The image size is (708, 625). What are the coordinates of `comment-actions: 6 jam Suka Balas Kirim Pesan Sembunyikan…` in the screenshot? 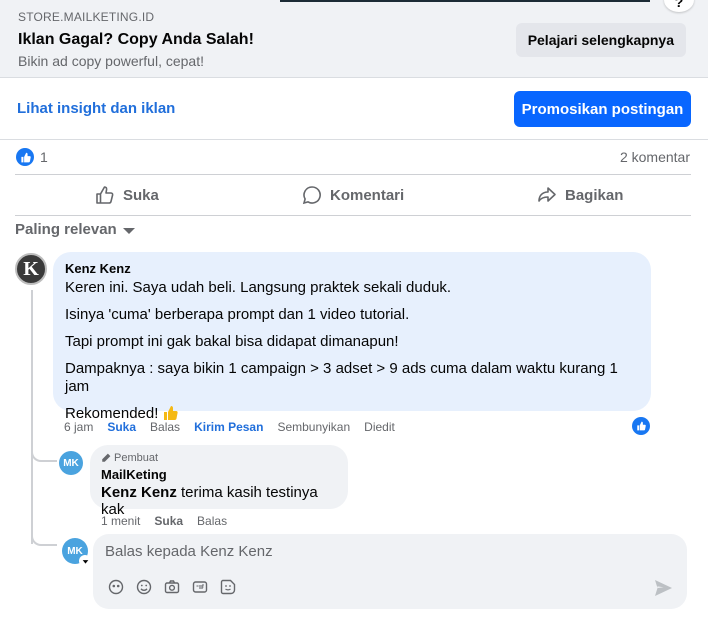 It's located at (229, 427).